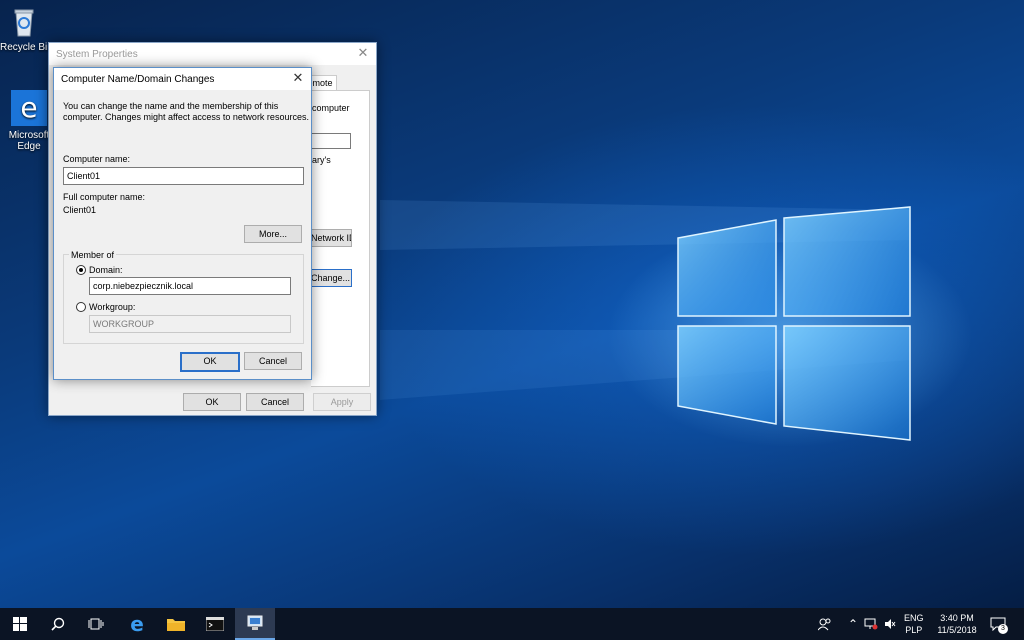 Image resolution: width=1024 pixels, height=640 pixels. What do you see at coordinates (957, 630) in the screenshot?
I see `clock-date: 11/5/2018` at bounding box center [957, 630].